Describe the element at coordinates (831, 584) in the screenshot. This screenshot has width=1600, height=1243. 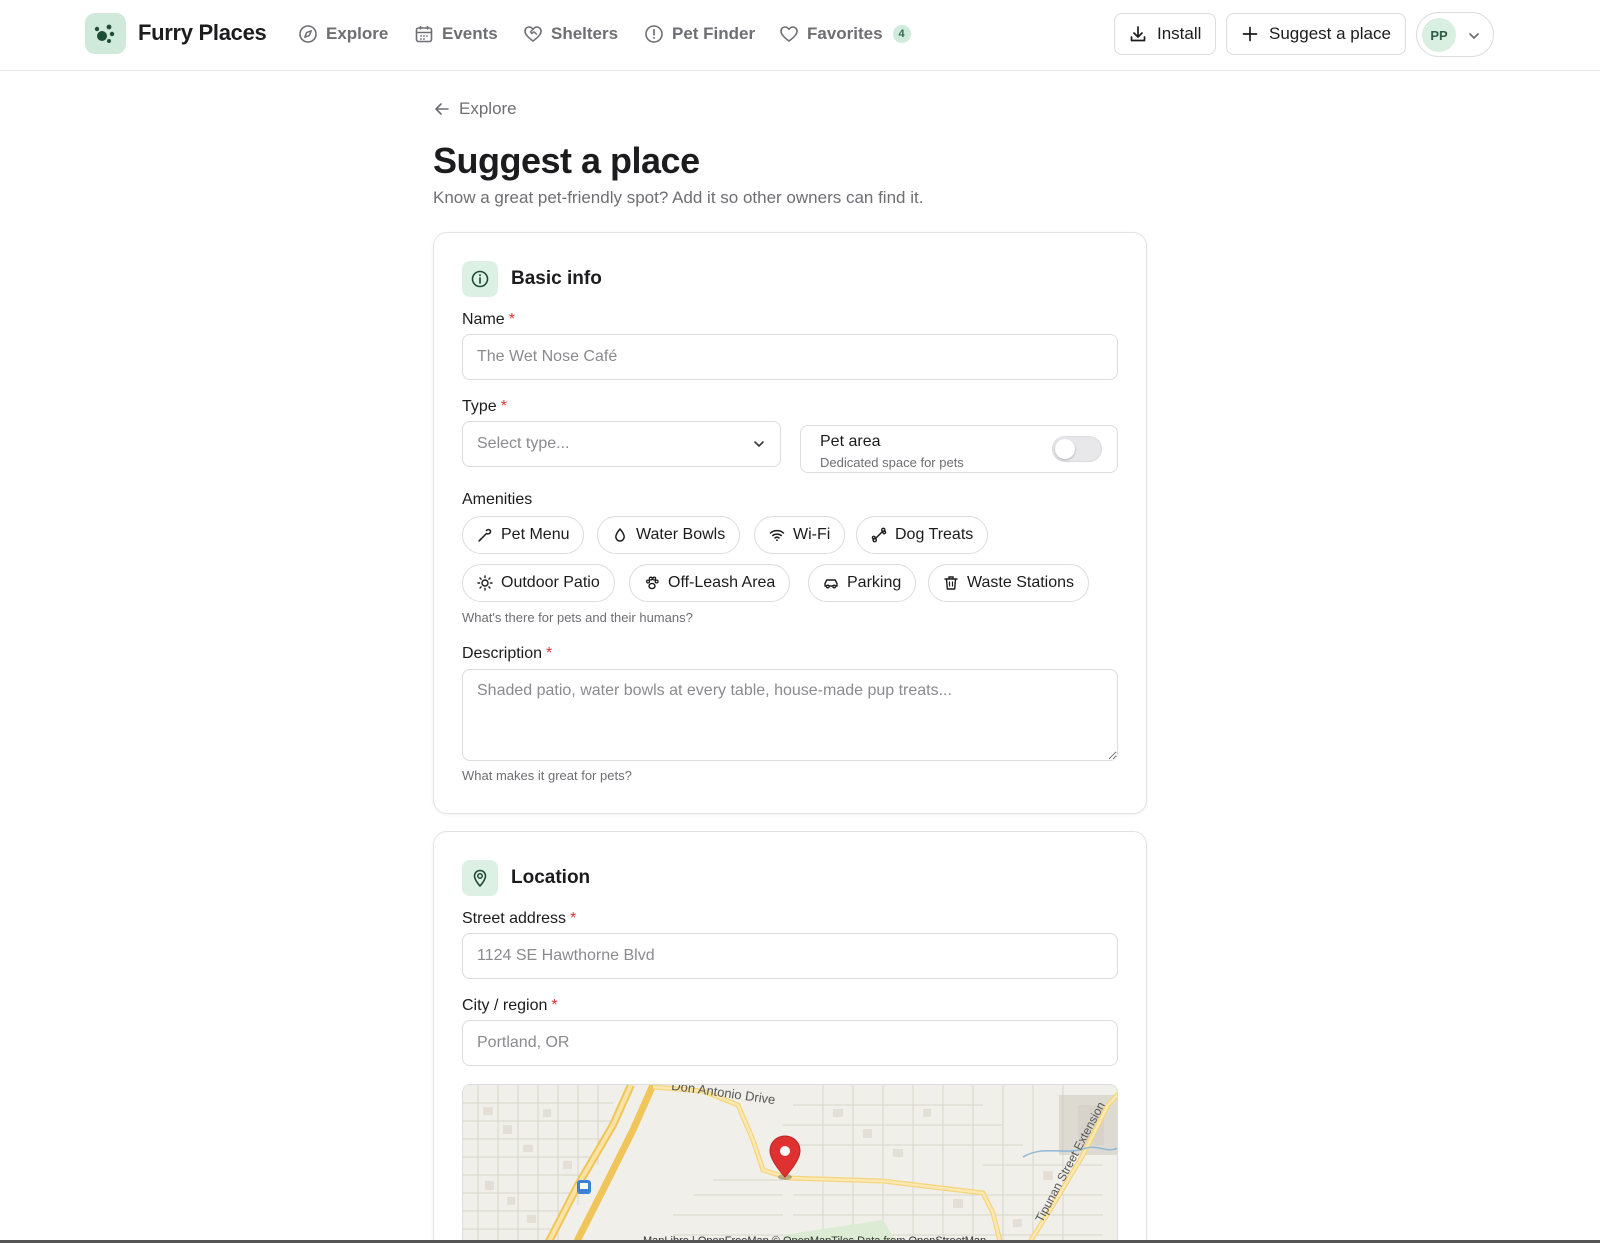
I see `car-icon` at that location.